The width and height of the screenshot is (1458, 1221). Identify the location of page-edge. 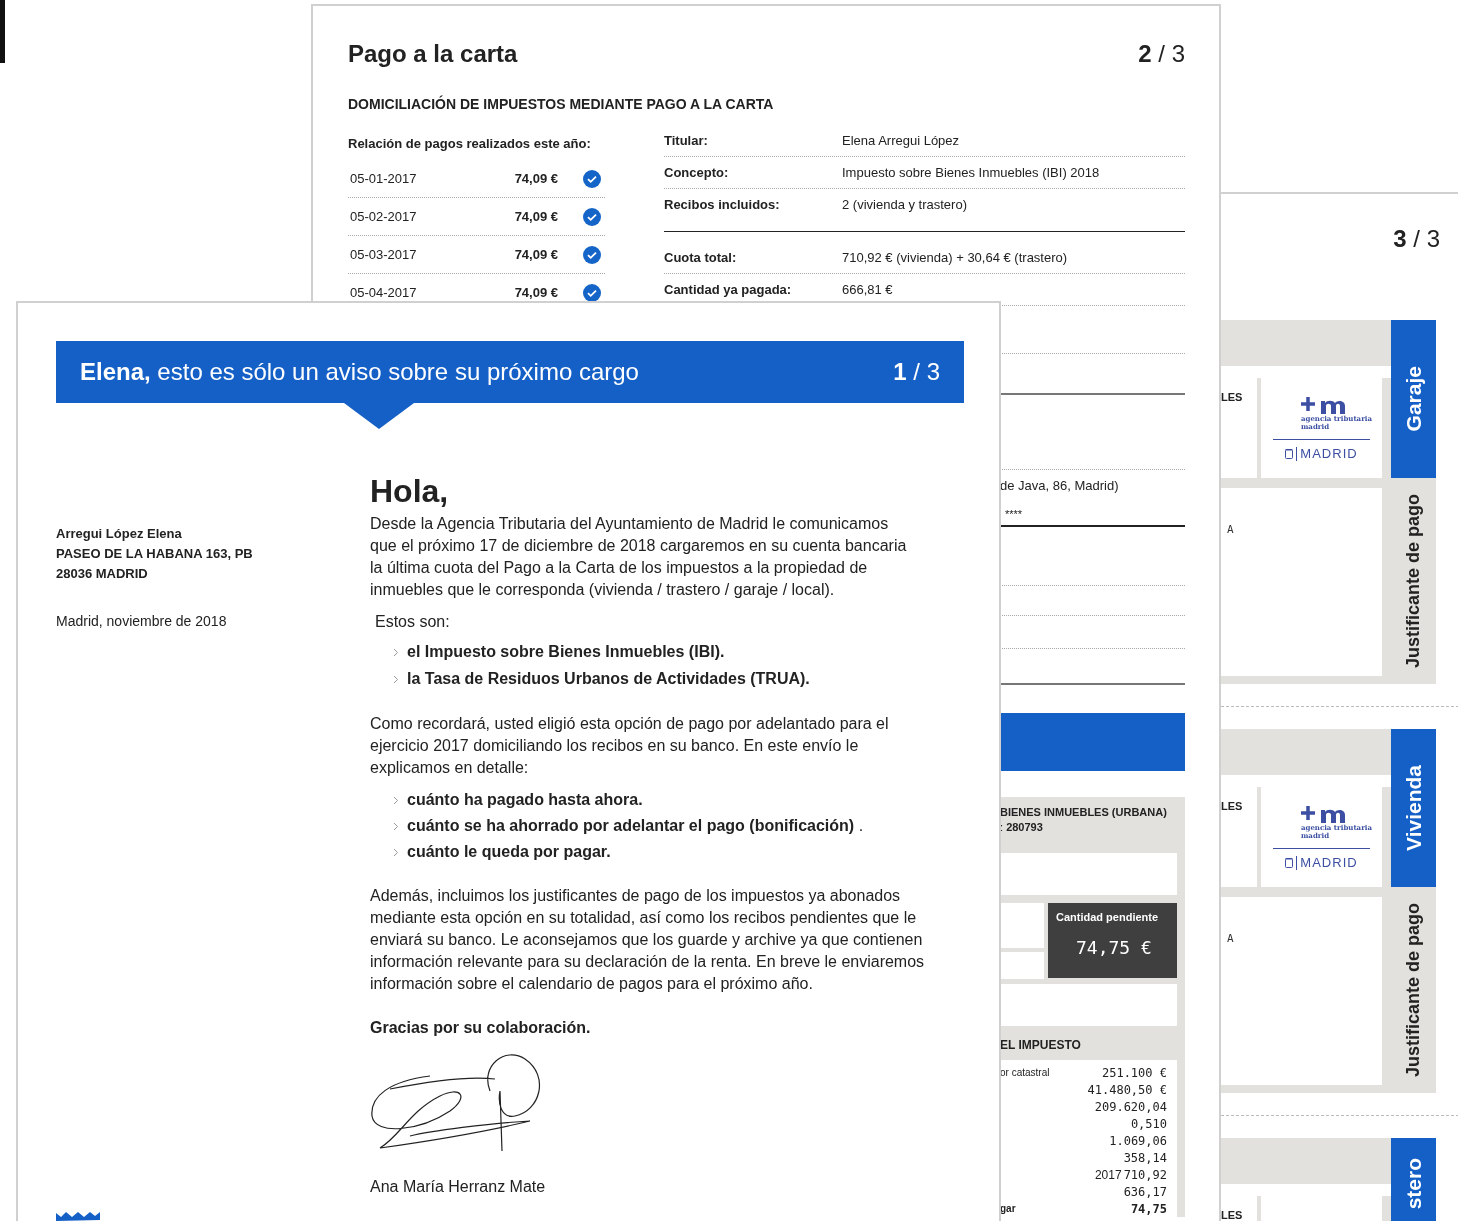
(2, 31).